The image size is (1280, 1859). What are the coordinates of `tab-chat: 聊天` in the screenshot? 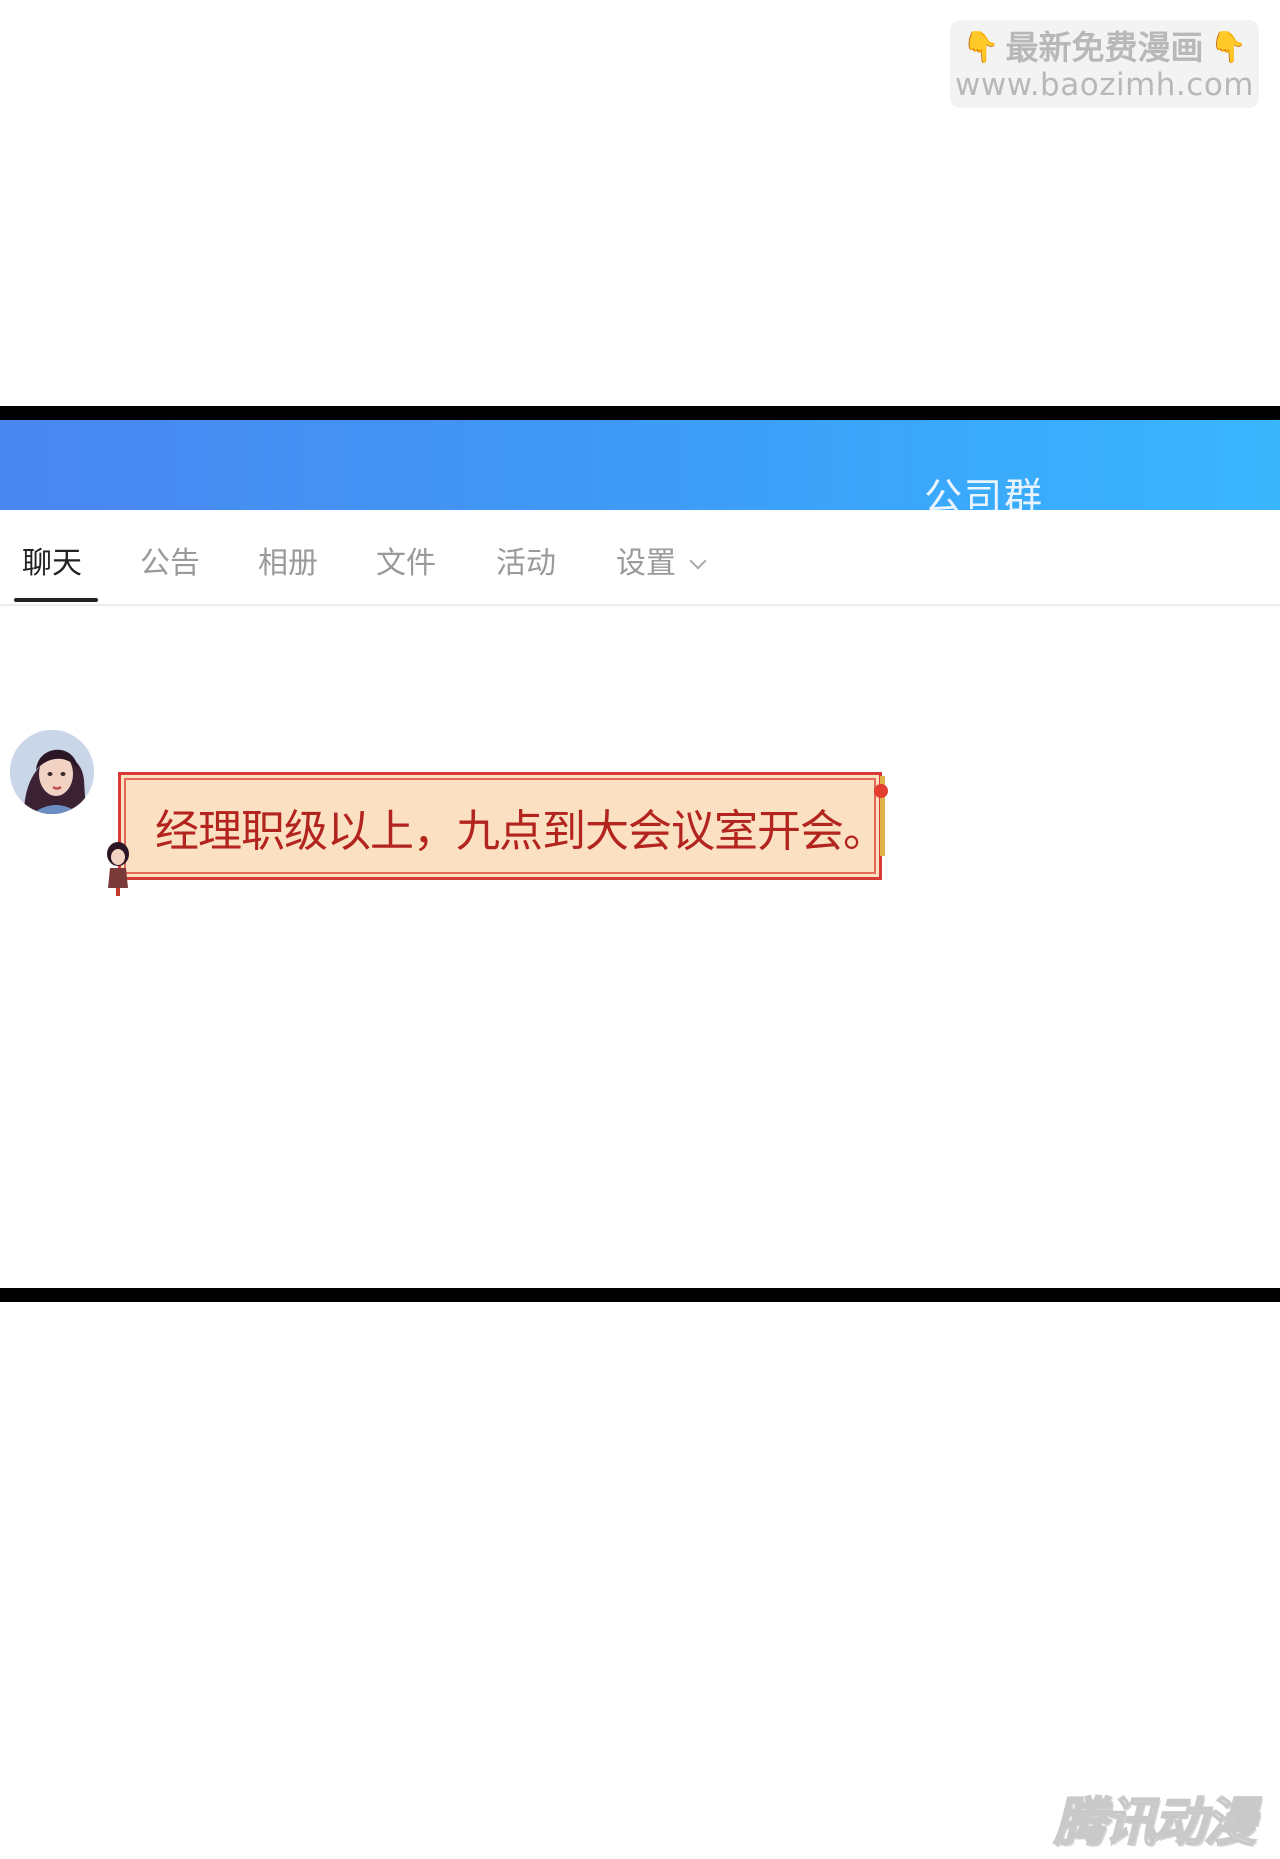 It's located at (52, 560).